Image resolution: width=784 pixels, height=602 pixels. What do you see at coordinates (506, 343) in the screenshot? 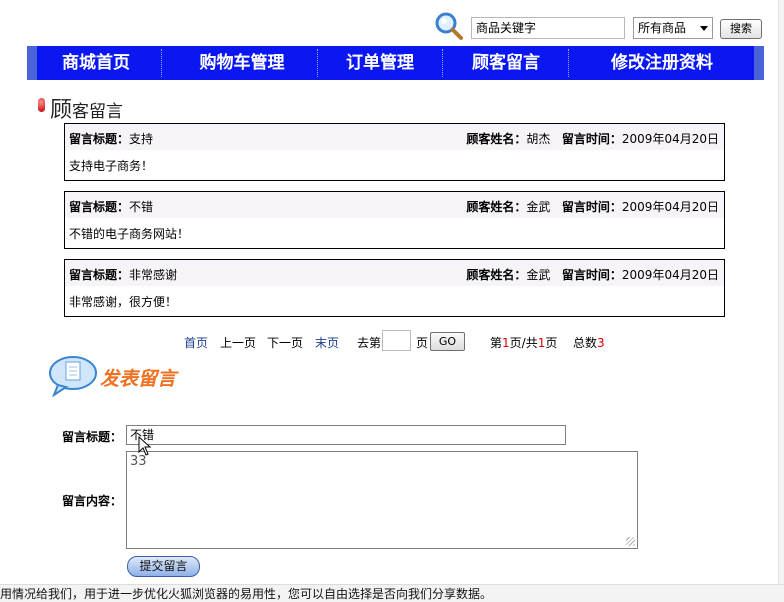
I see `pager-current-page: 1` at bounding box center [506, 343].